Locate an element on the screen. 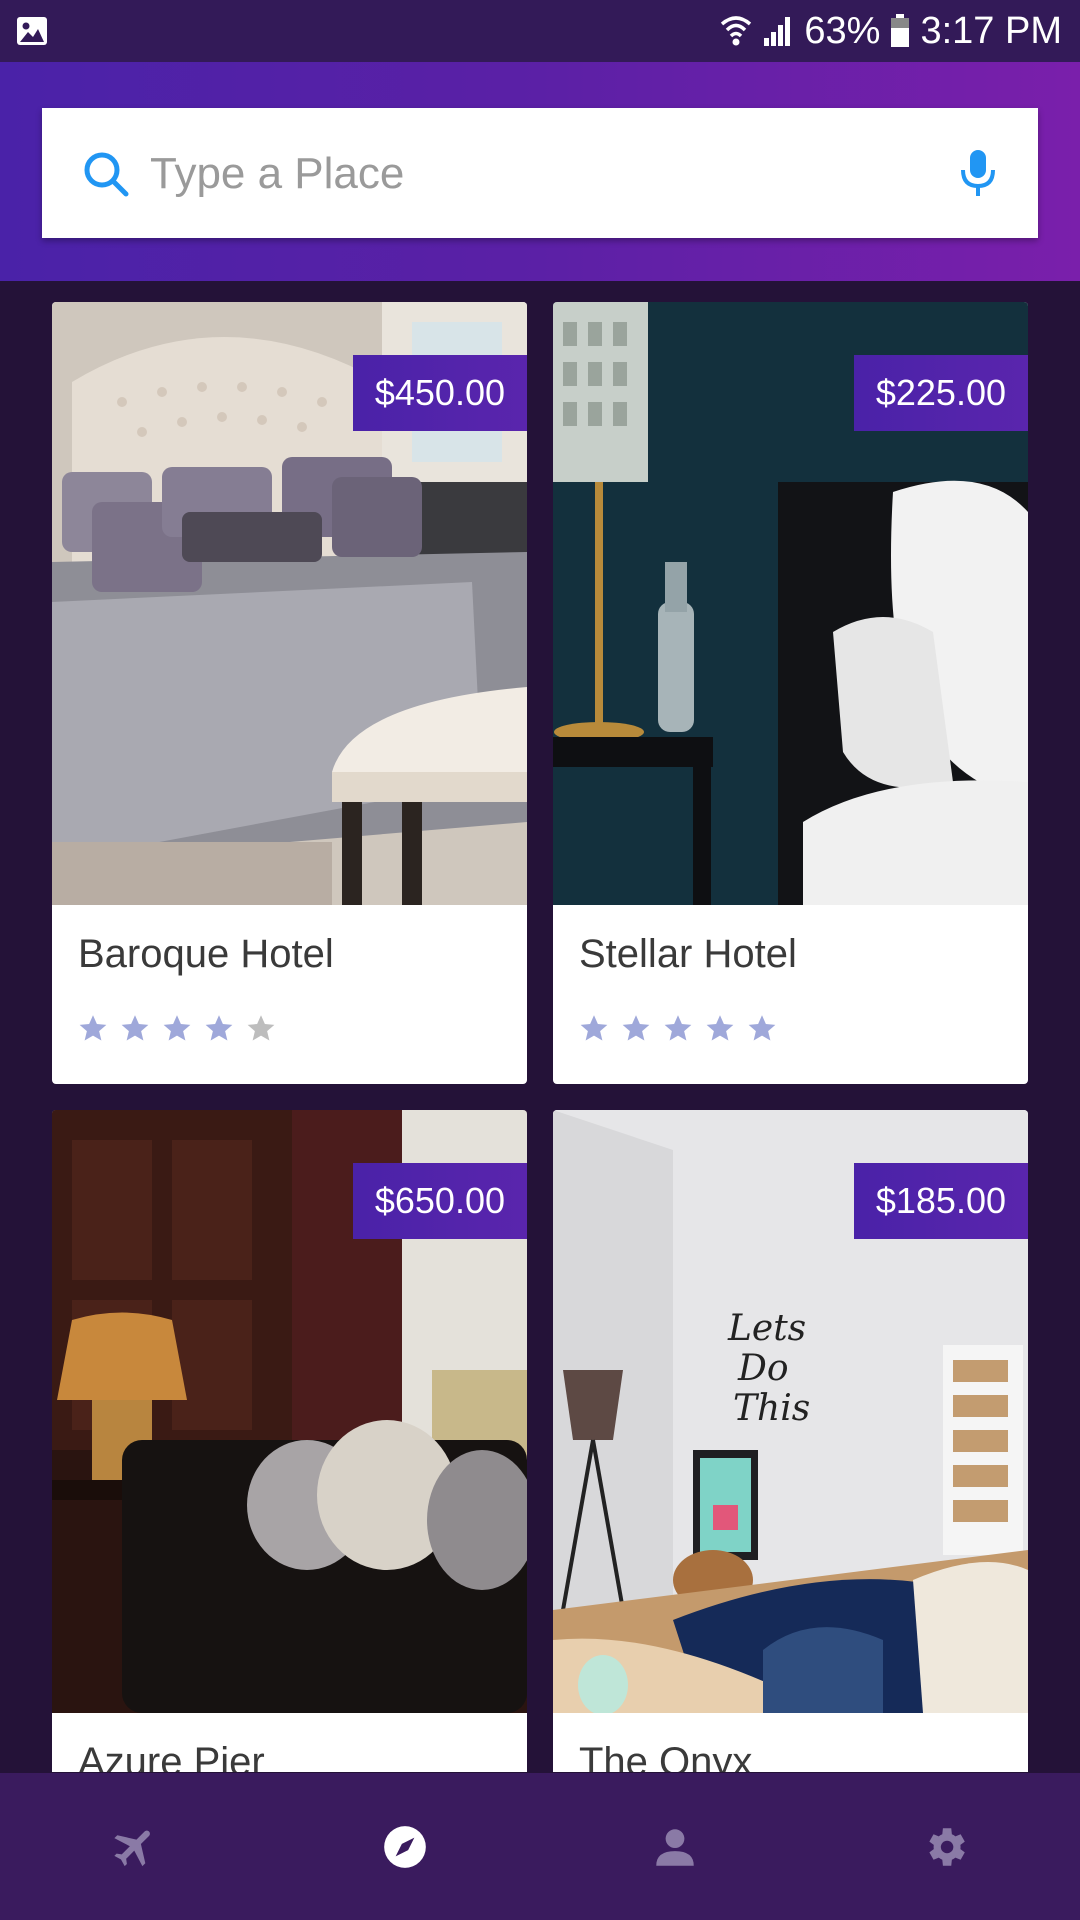 Image resolution: width=1080 pixels, height=1920 pixels. hotel-name: The Onyx is located at coordinates (666, 1756).